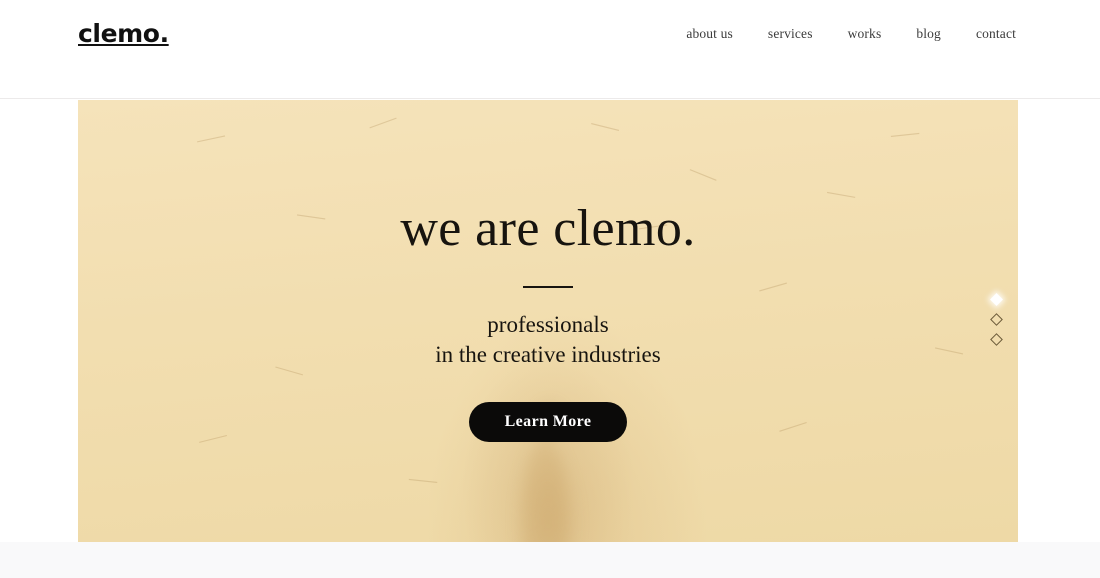 This screenshot has width=1100, height=578. Describe the element at coordinates (547, 340) in the screenshot. I see `hero-subtitle: professionals in the creative industries` at that location.